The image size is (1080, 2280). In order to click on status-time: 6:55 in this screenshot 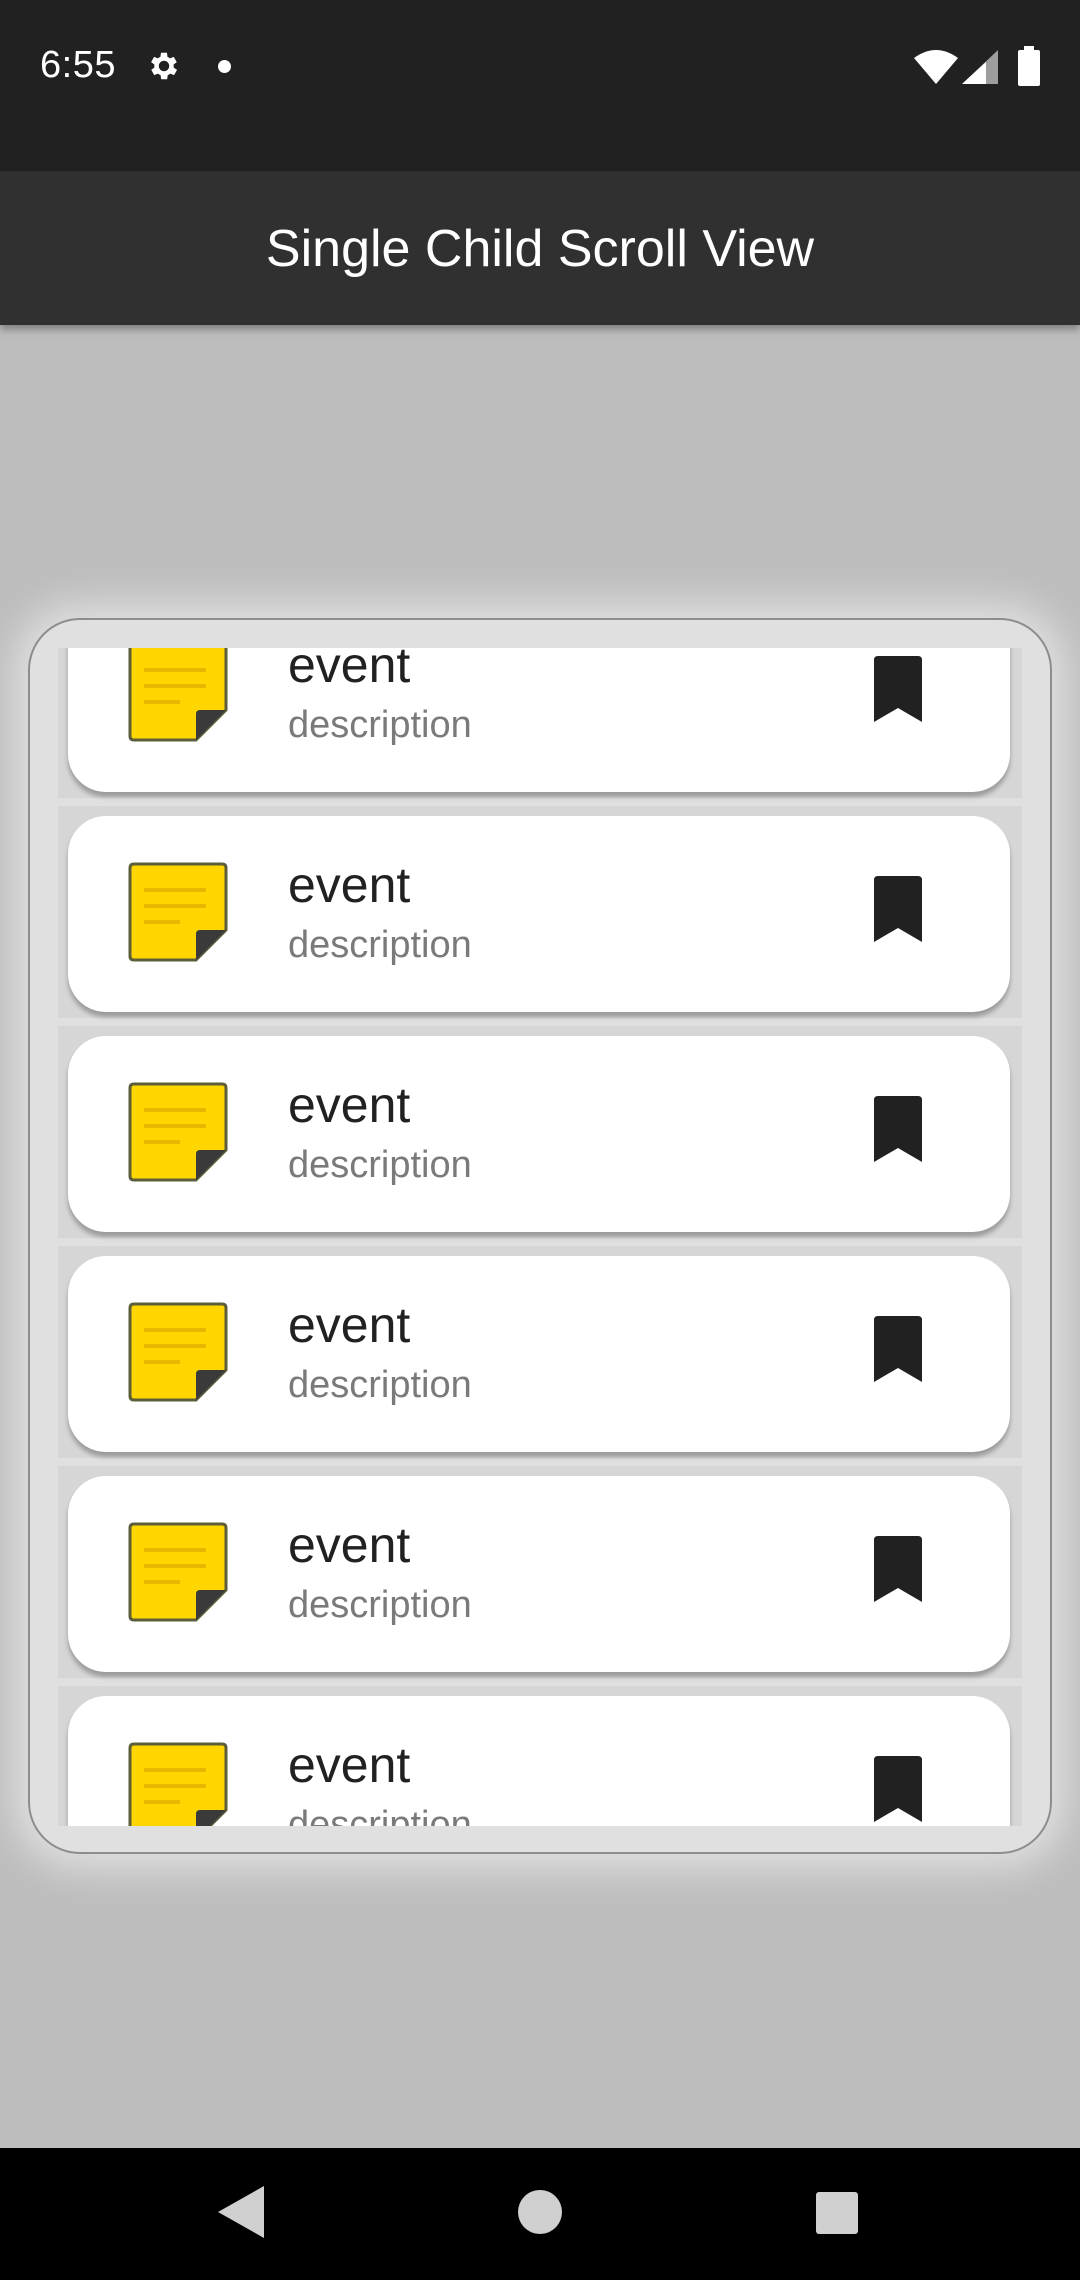, I will do `click(78, 65)`.